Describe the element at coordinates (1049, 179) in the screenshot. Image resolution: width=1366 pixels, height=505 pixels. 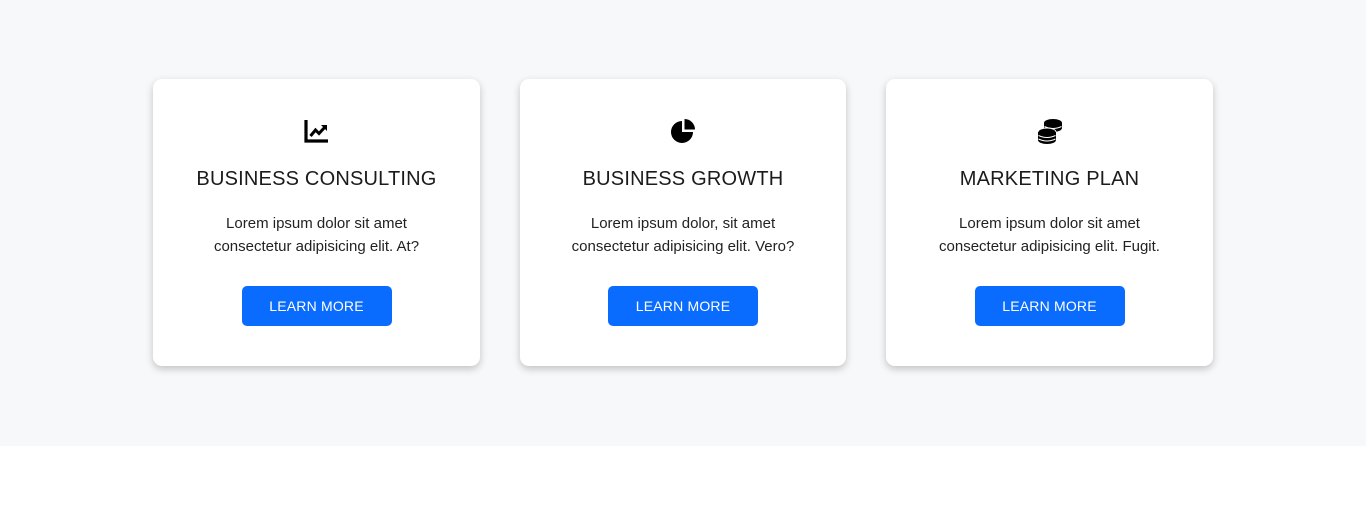
I see `card-title: MARKETING PLAN` at that location.